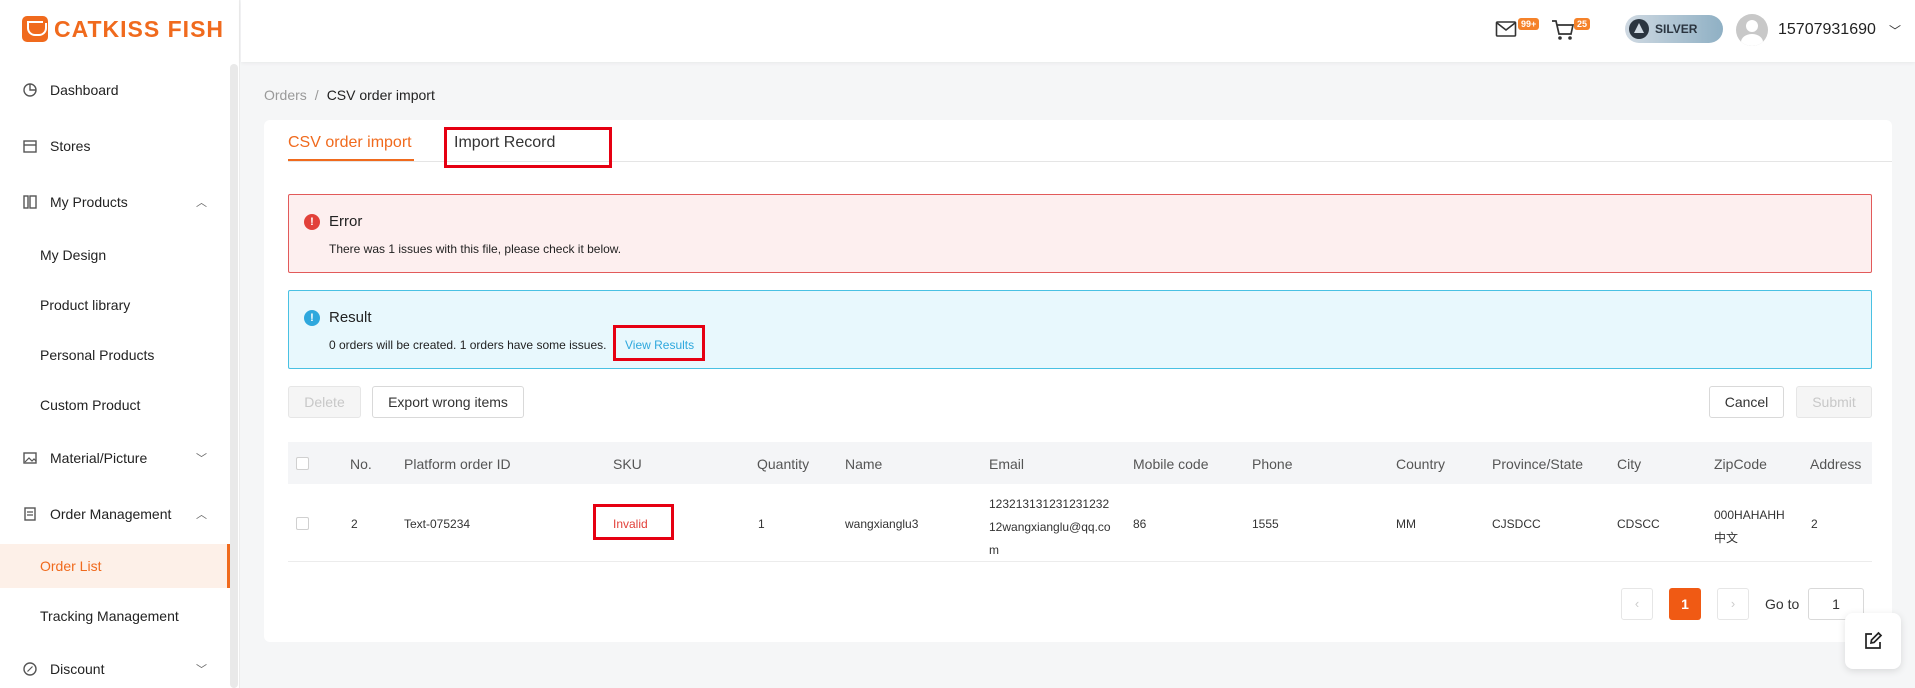 Image resolution: width=1915 pixels, height=688 pixels. I want to click on tab-csv-order-import: CSV order import, so click(350, 143).